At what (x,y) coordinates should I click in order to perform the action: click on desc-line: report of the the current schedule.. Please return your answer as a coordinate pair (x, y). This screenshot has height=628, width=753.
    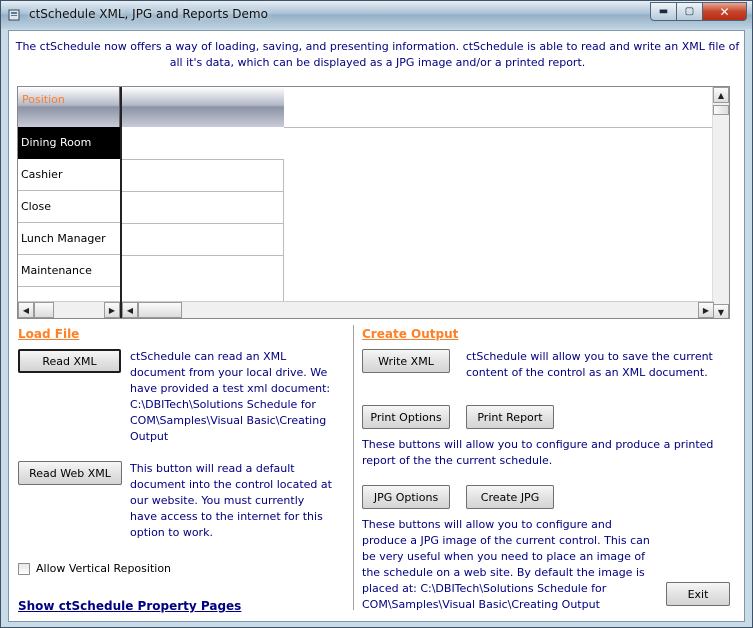
    Looking at the image, I should click on (457, 460).